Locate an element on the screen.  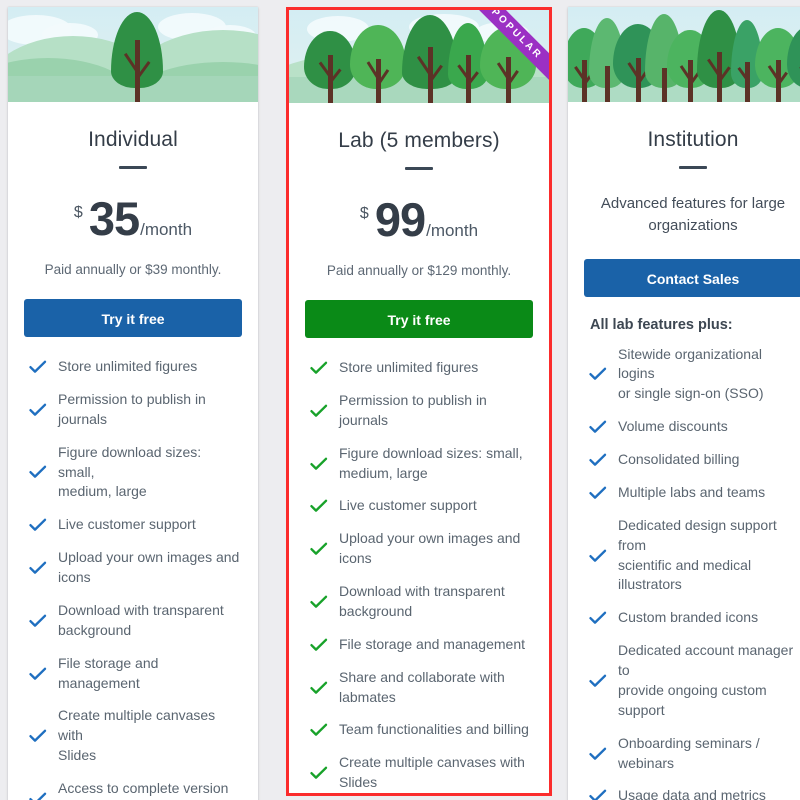
plan-title: Institution is located at coordinates (693, 139).